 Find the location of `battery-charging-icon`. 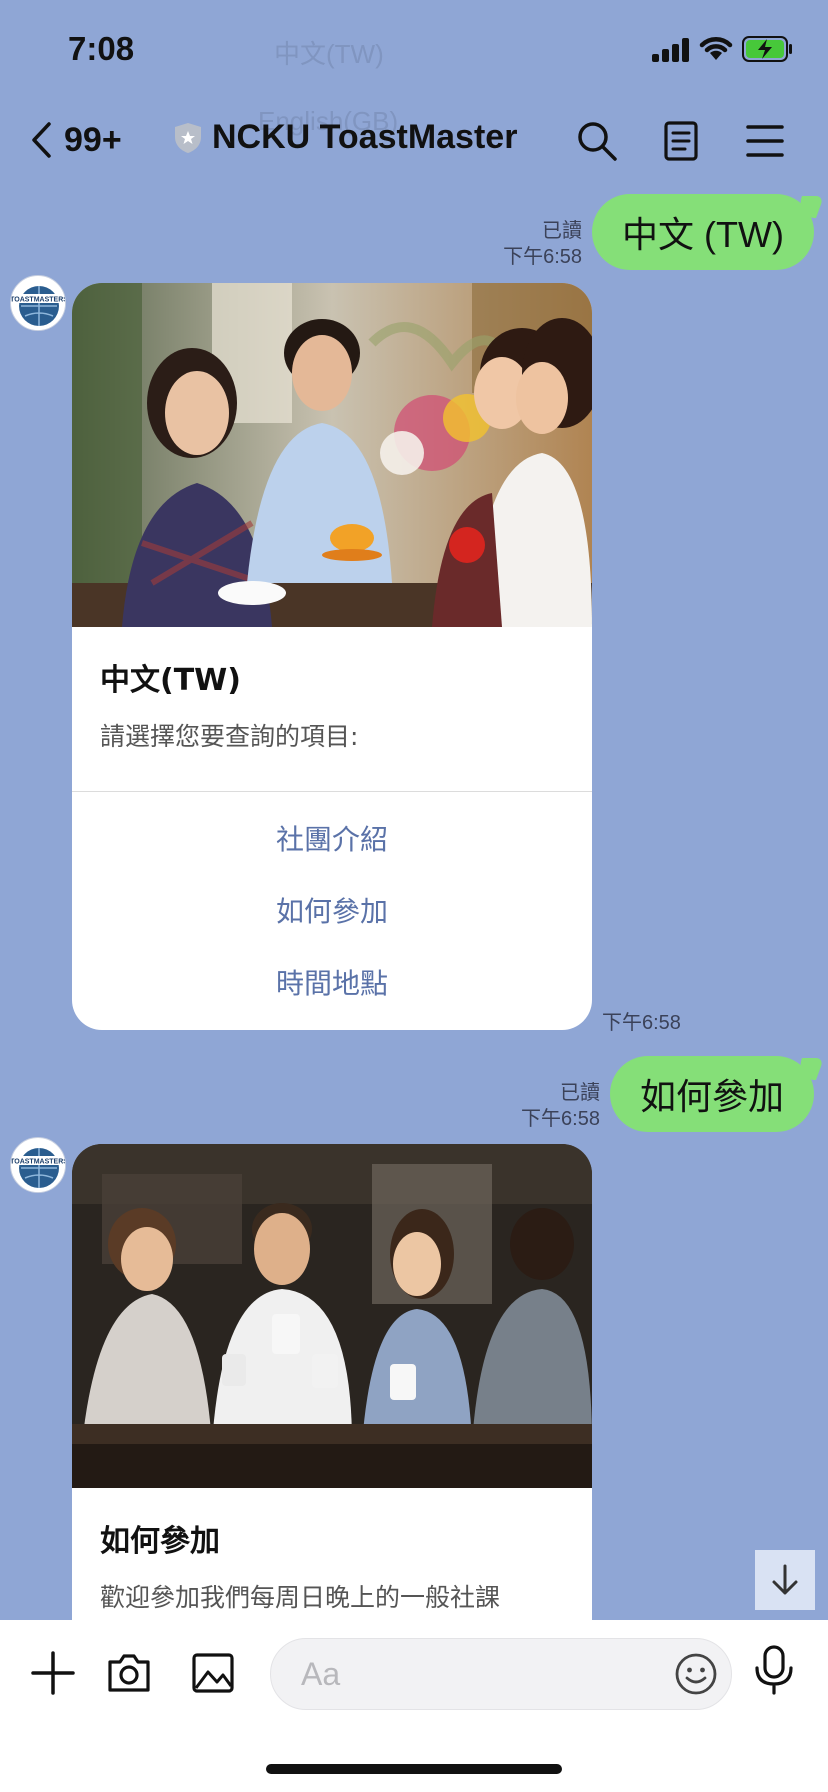

battery-charging-icon is located at coordinates (767, 49).